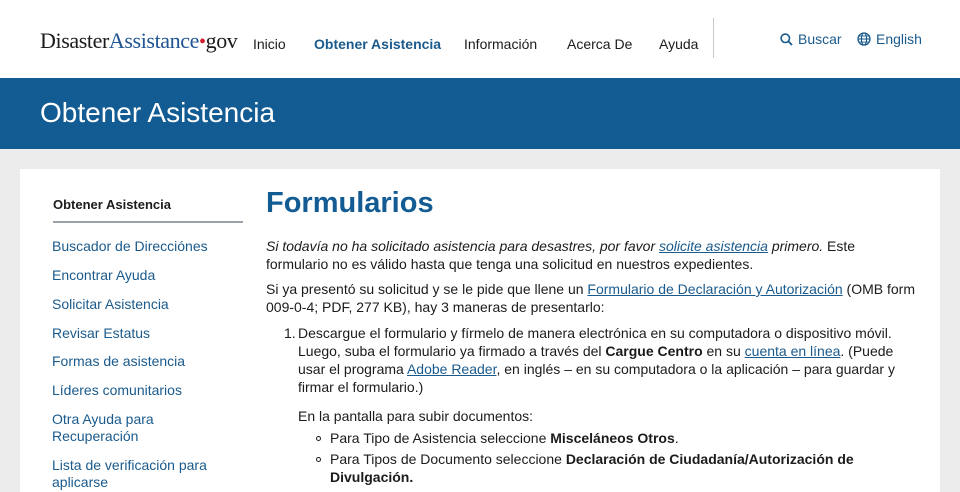  I want to click on logo-text-assistance: Assistance, so click(153, 40).